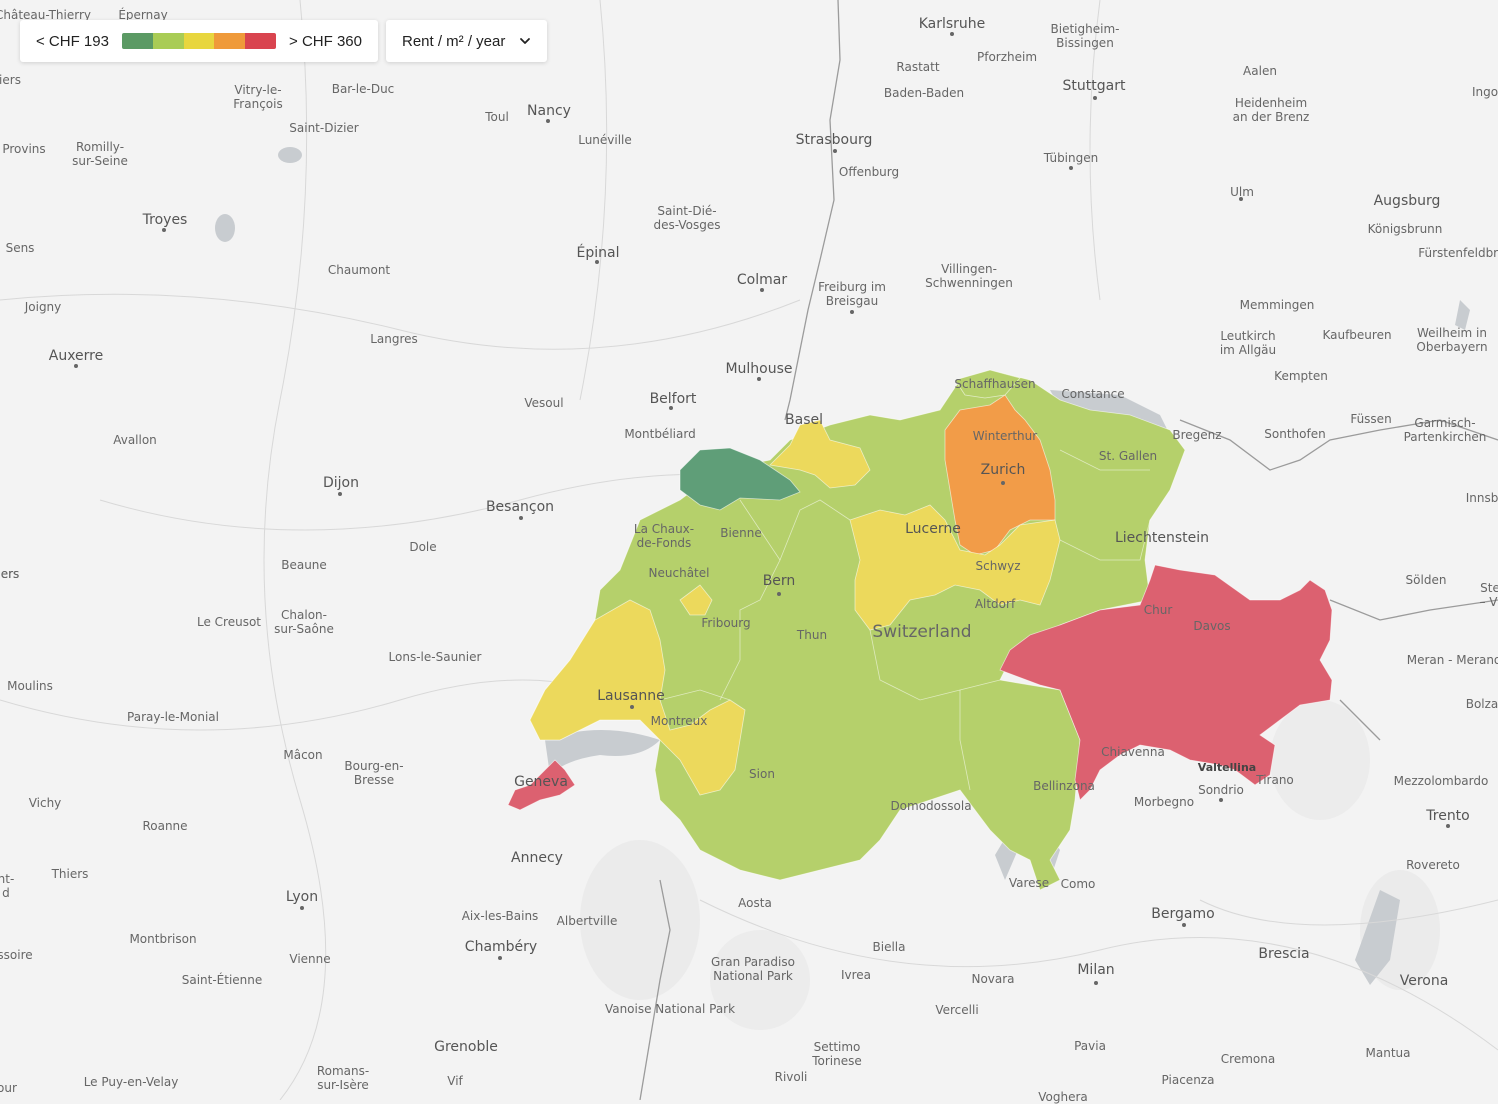 The width and height of the screenshot is (1498, 1104). Describe the element at coordinates (173, 717) in the screenshot. I see `city-label-paray: Paray-le-Monial` at that location.